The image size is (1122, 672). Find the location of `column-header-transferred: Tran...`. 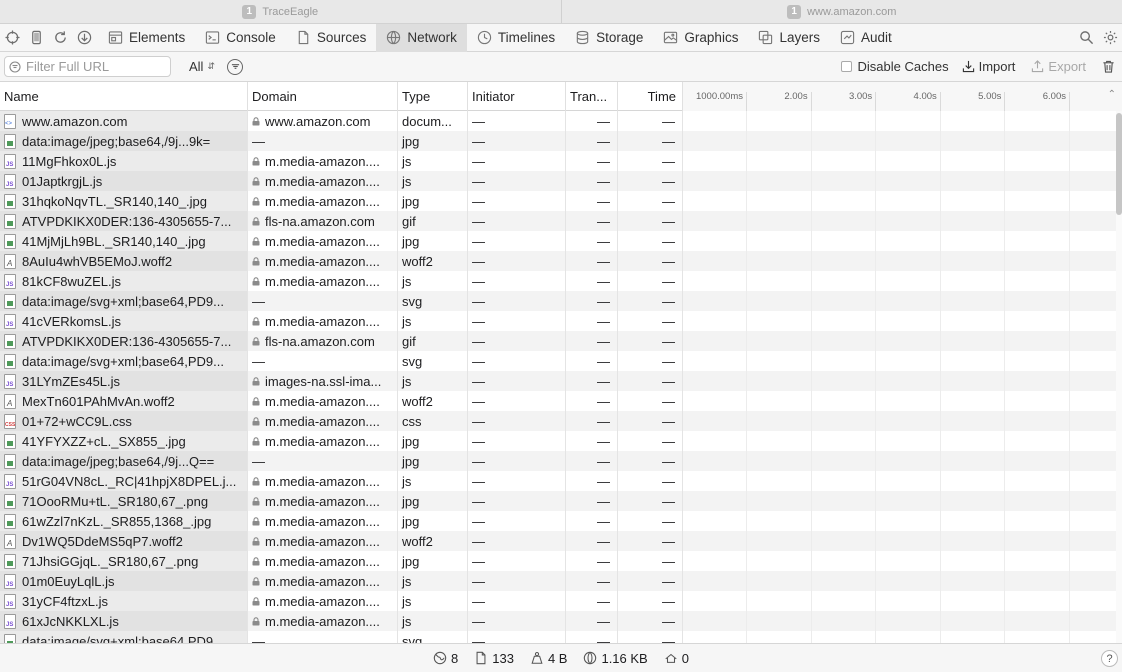

column-header-transferred: Tran... is located at coordinates (592, 96).